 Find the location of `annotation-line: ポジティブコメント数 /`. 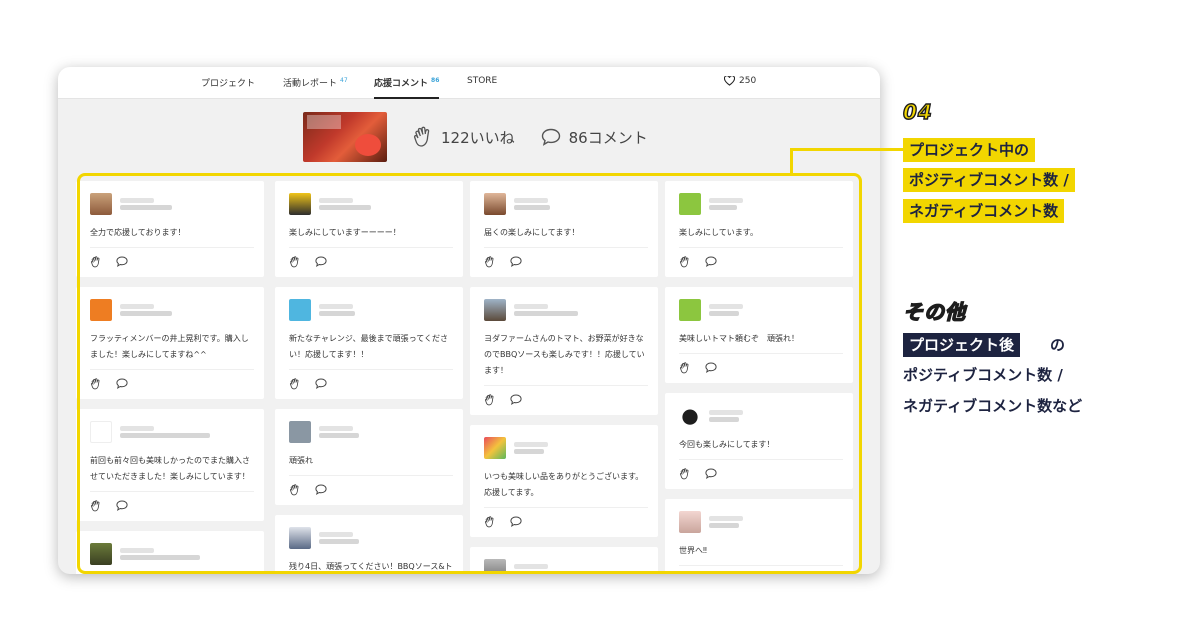

annotation-line: ポジティブコメント数 / is located at coordinates (989, 180).